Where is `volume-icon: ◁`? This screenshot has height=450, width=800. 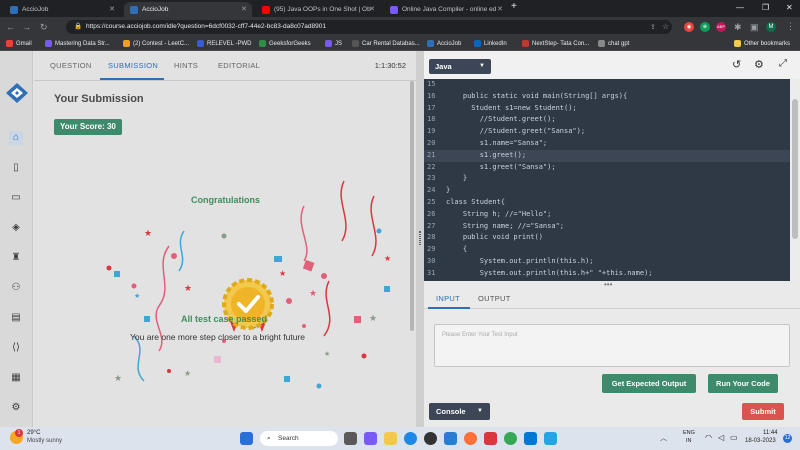 volume-icon: ◁ is located at coordinates (721, 437).